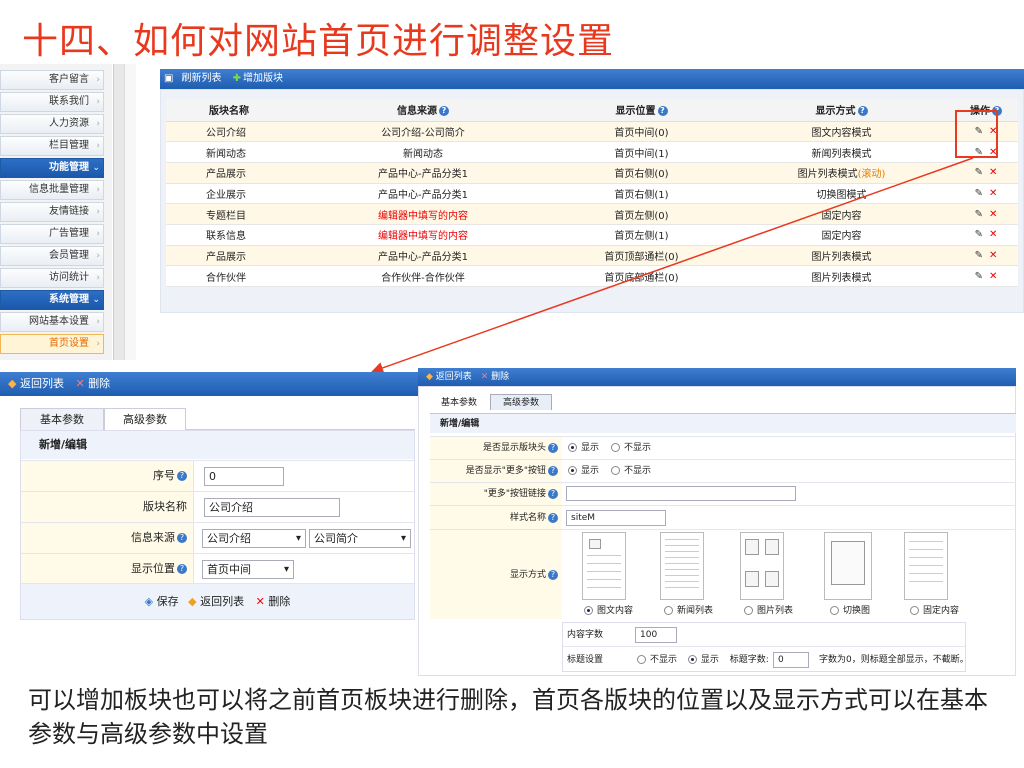 The width and height of the screenshot is (1024, 768). Describe the element at coordinates (723, 470) in the screenshot. I see `adv-row-show-more: 是否显示"更多"按钮? 显示 不显示` at that location.